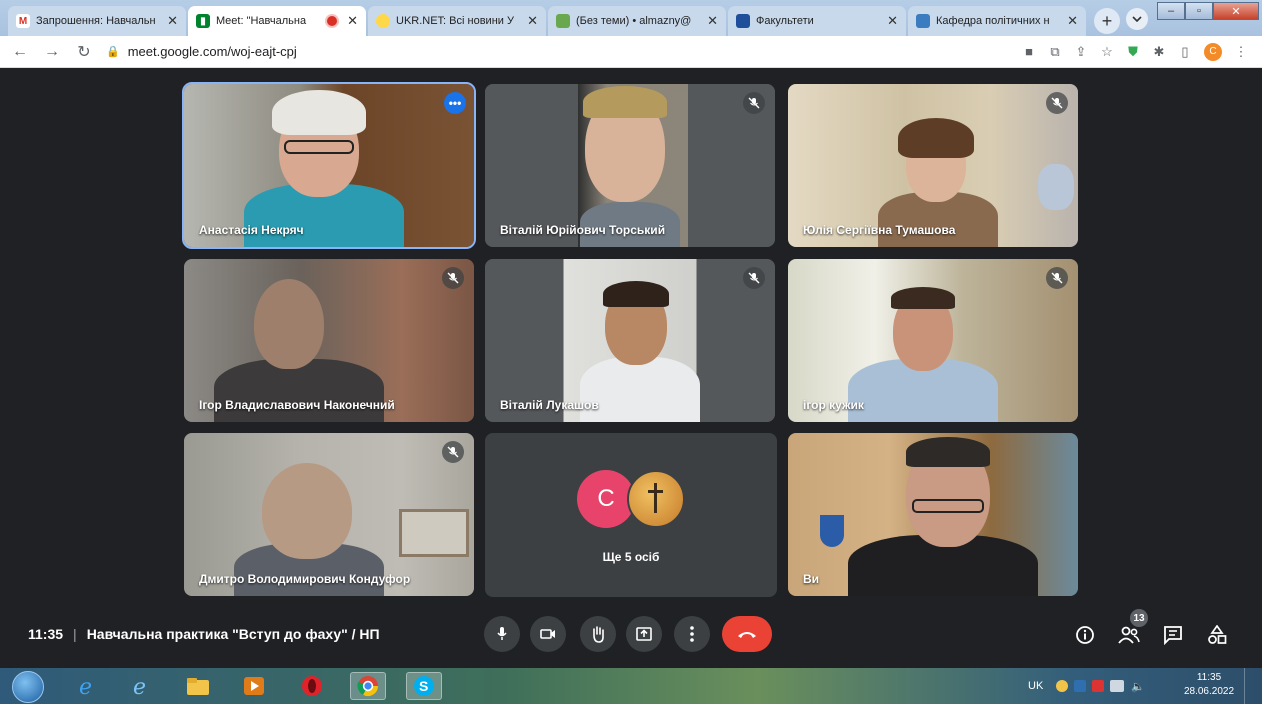 This screenshot has width=1262, height=704. What do you see at coordinates (424, 686) in the screenshot?
I see `taskbar-skype-icon: S` at bounding box center [424, 686].